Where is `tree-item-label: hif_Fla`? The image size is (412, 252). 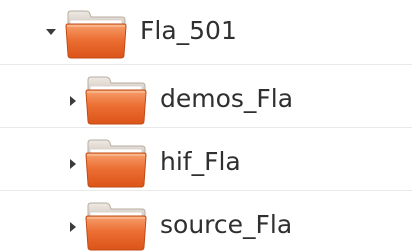
tree-item-label: hif_Fla is located at coordinates (200, 161).